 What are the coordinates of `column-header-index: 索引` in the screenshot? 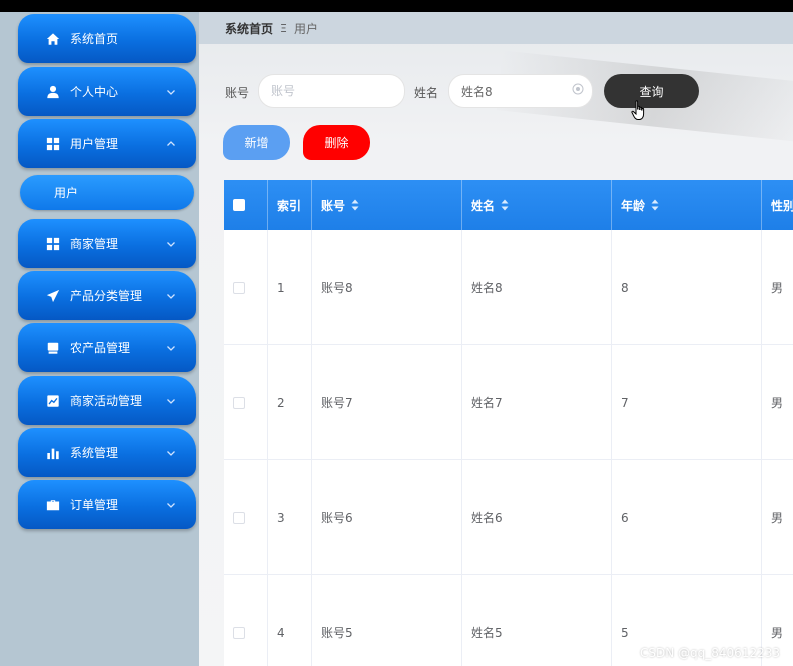 It's located at (290, 205).